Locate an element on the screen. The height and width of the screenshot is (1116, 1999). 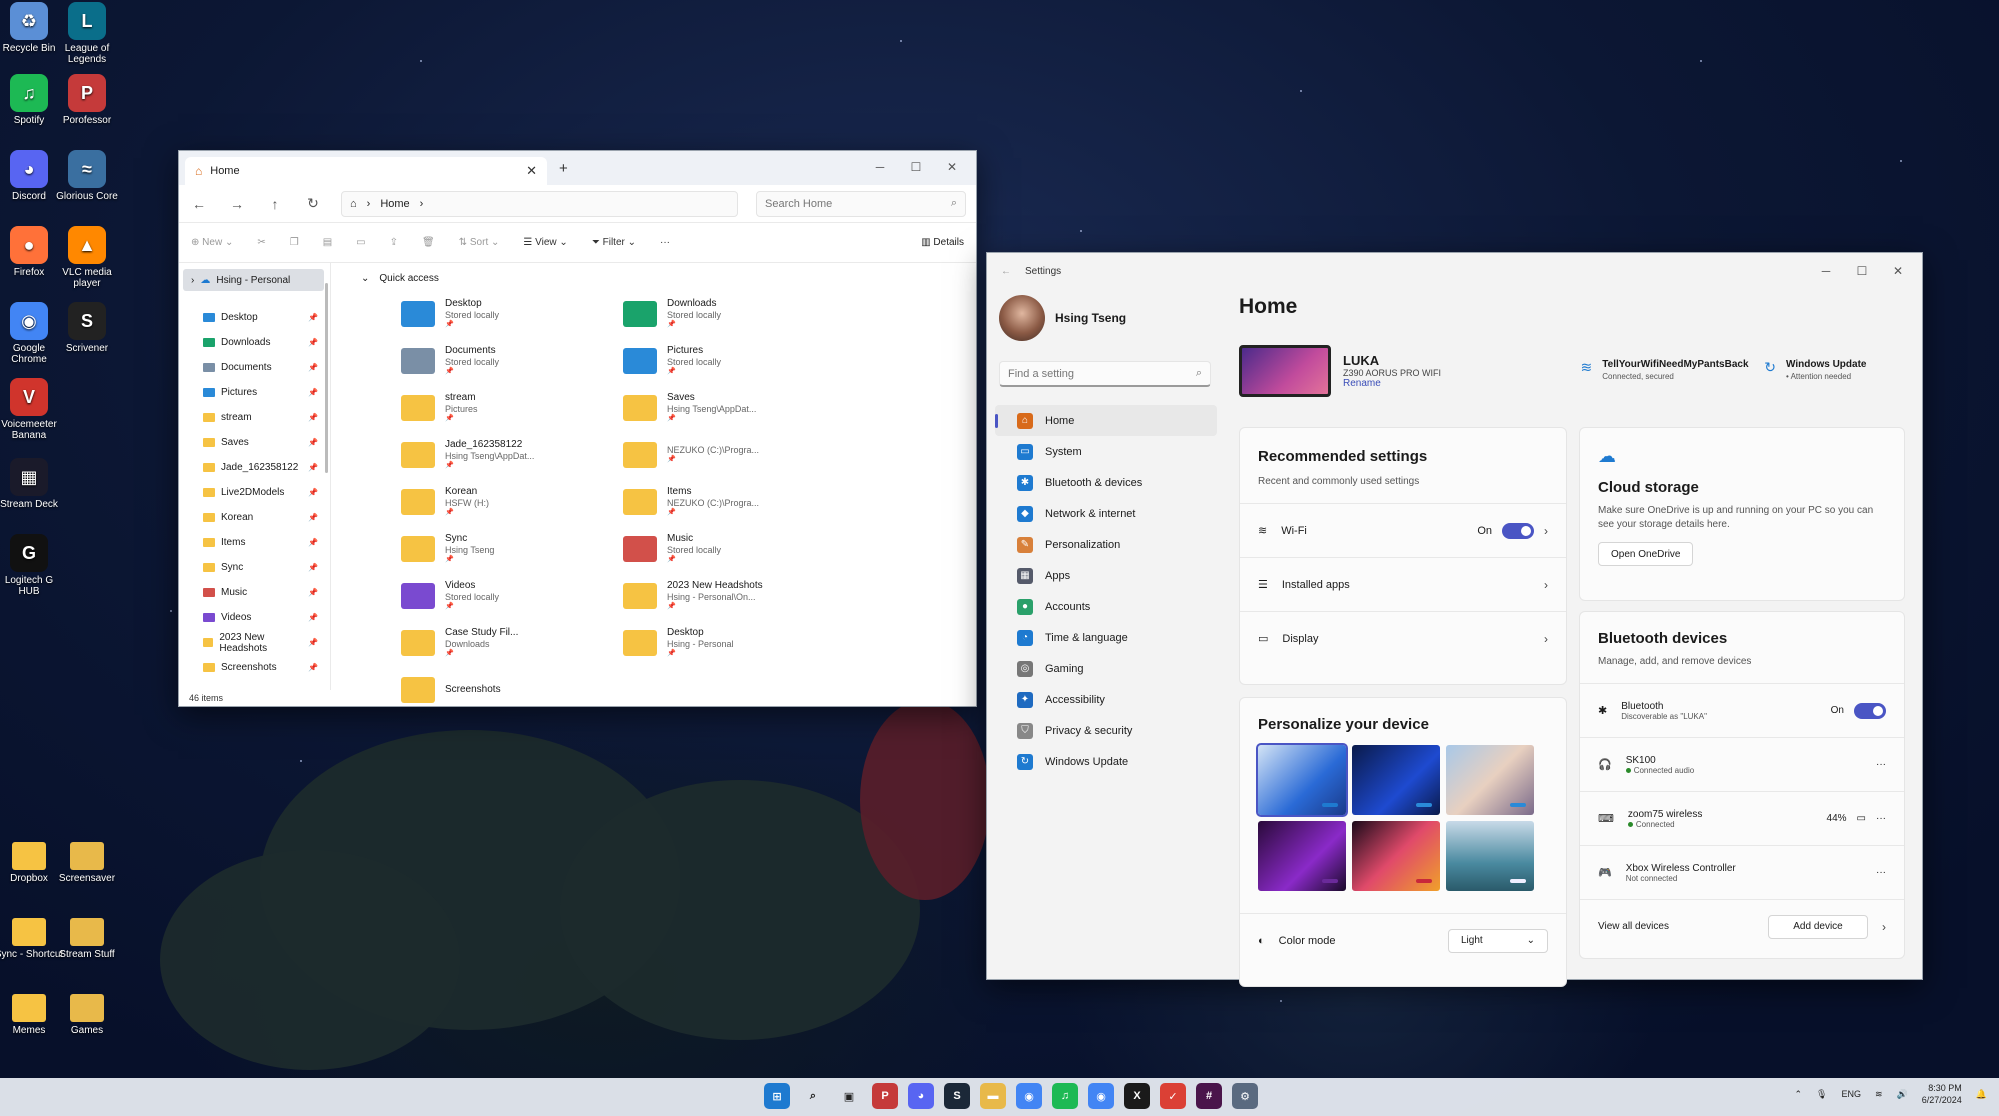
wifi-row: ≋ Wi-Fi On › is located at coordinates (1403, 530).